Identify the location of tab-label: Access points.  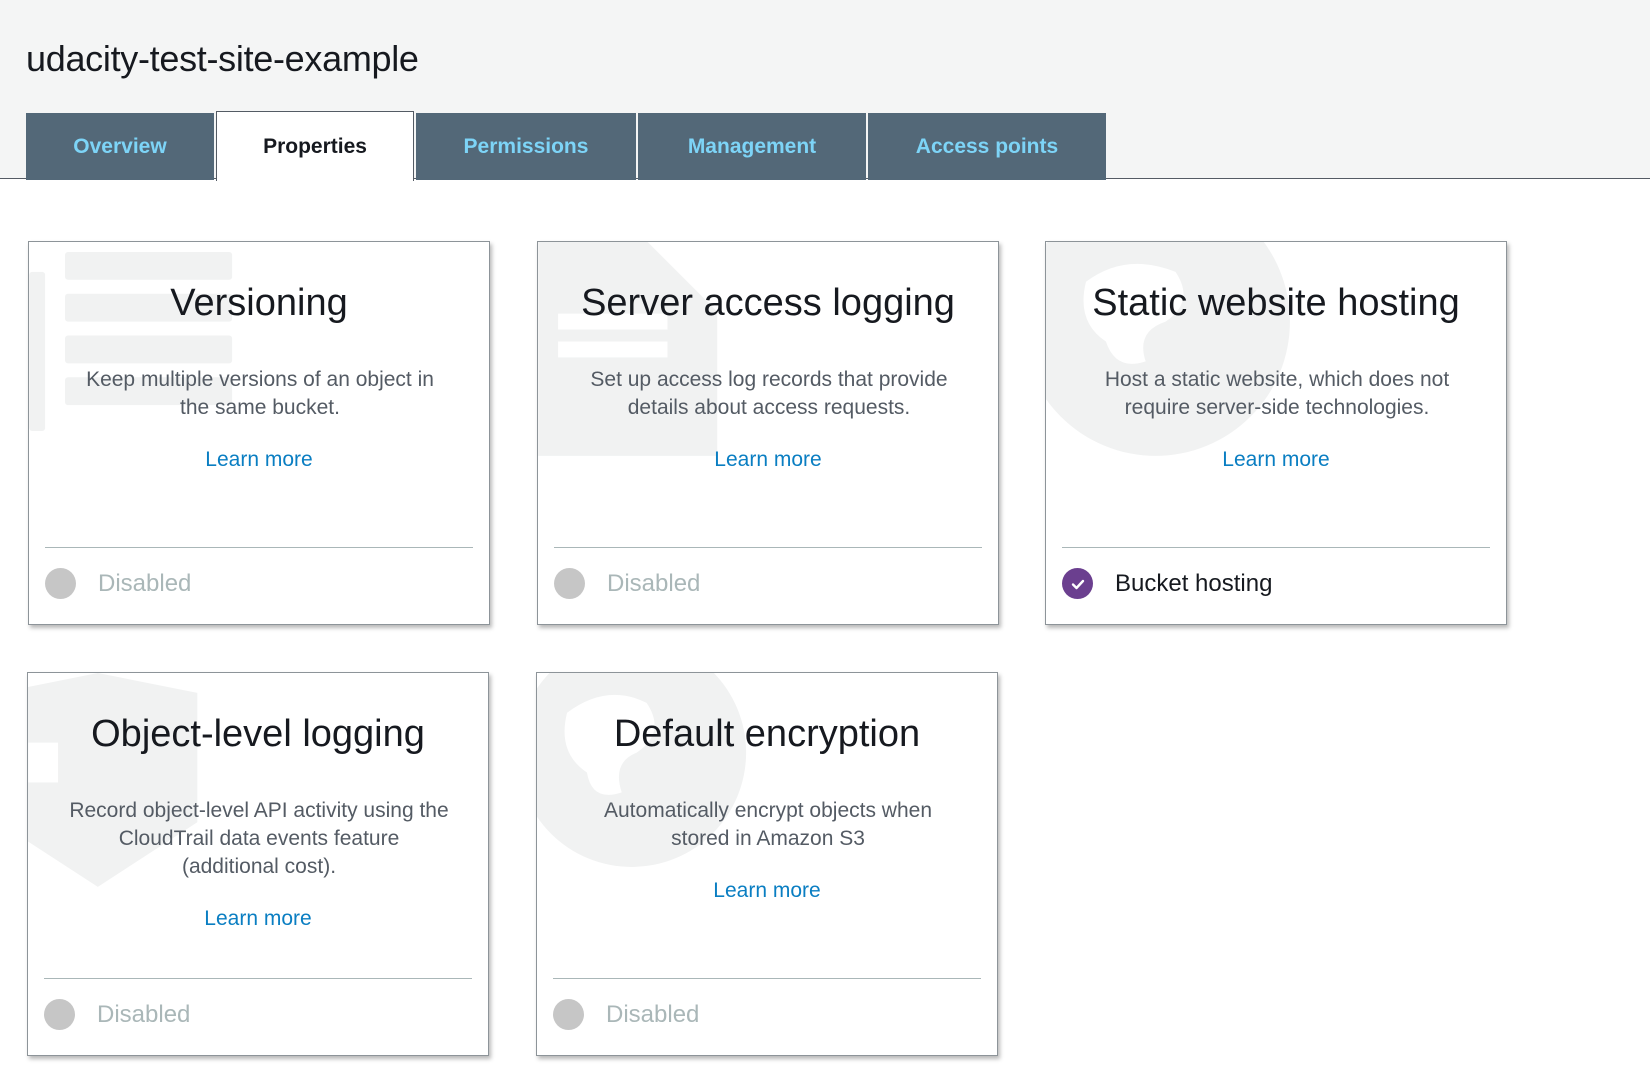
(987, 146).